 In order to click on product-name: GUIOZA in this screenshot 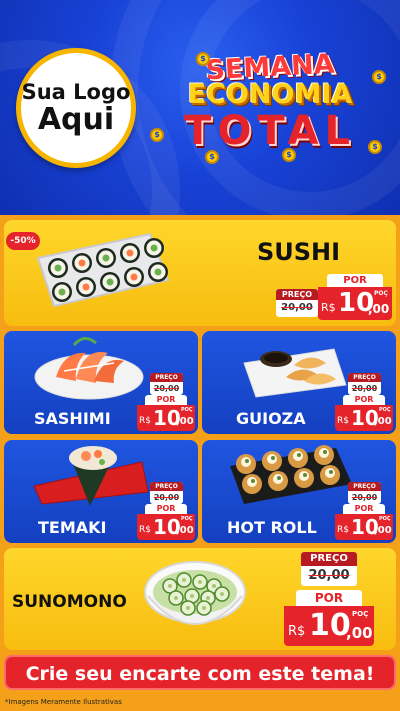, I will do `click(271, 418)`.